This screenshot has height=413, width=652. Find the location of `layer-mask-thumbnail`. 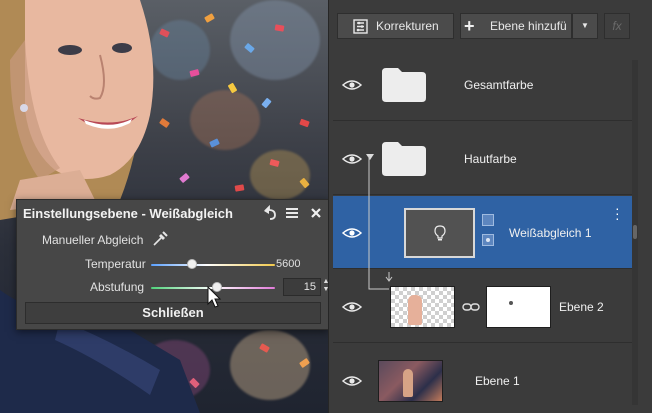

layer-mask-thumbnail is located at coordinates (518, 307).